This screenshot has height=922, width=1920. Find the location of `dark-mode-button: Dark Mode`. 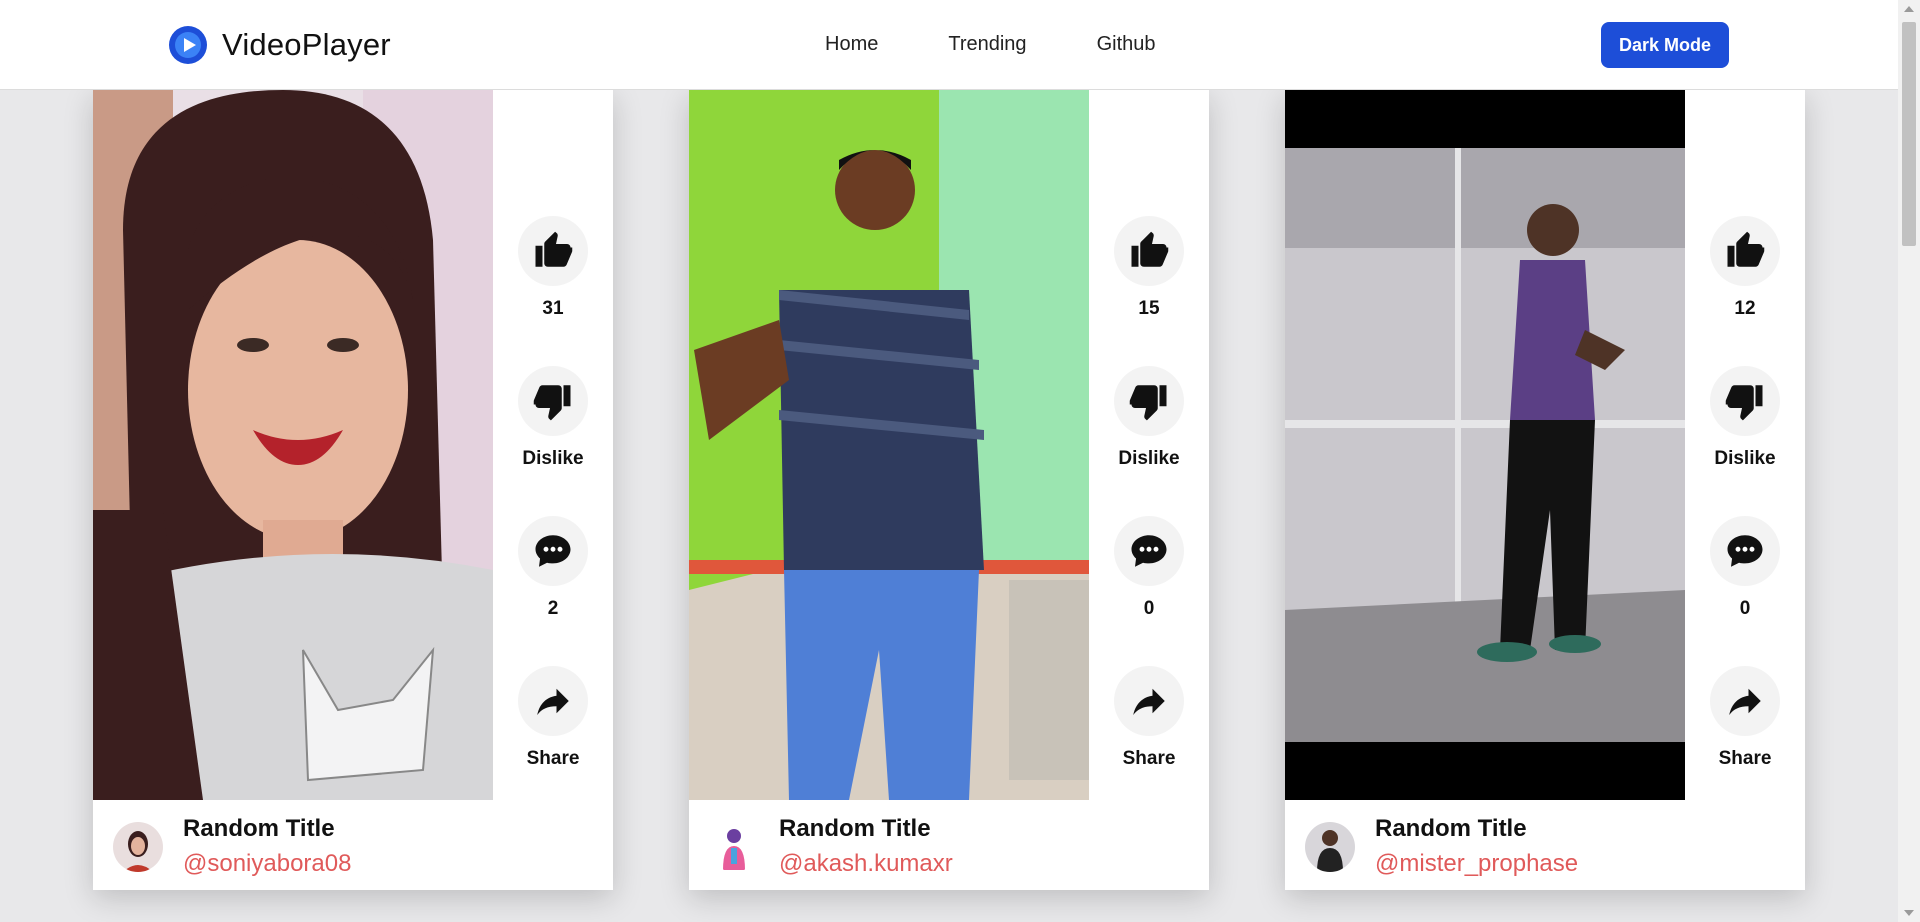

dark-mode-button: Dark Mode is located at coordinates (1665, 45).